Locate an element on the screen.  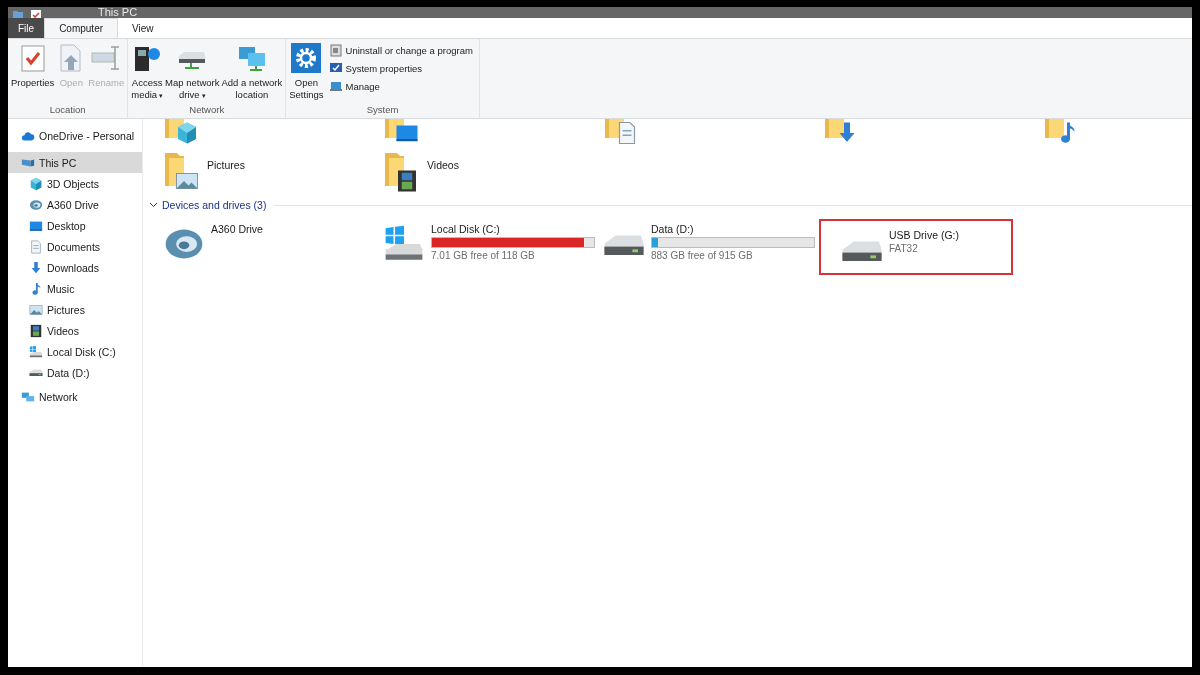
nav-item: Local Disk (C:) is located at coordinates (75, 351).